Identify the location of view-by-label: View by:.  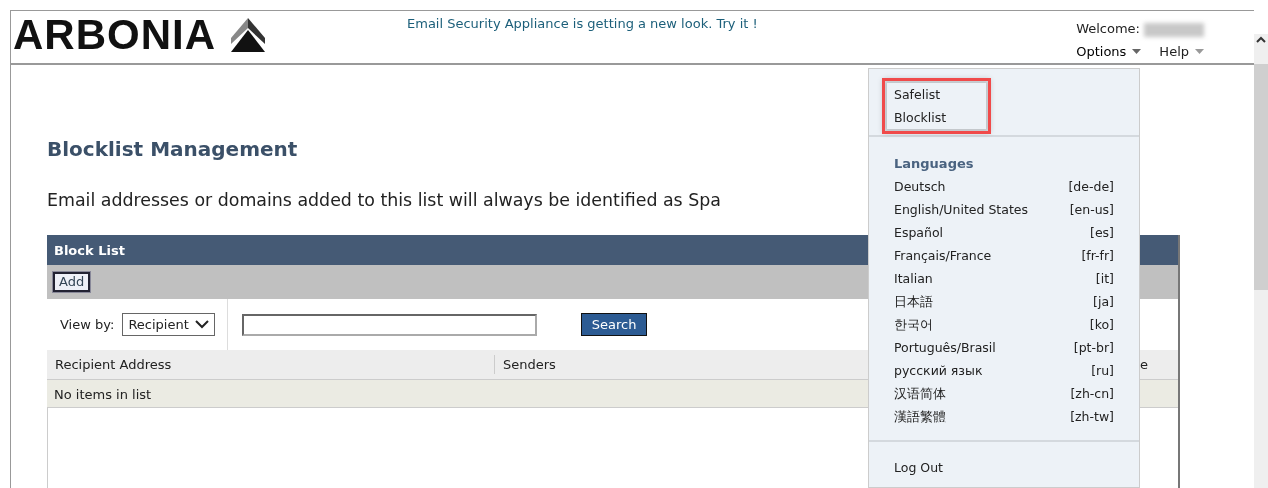
(87, 324).